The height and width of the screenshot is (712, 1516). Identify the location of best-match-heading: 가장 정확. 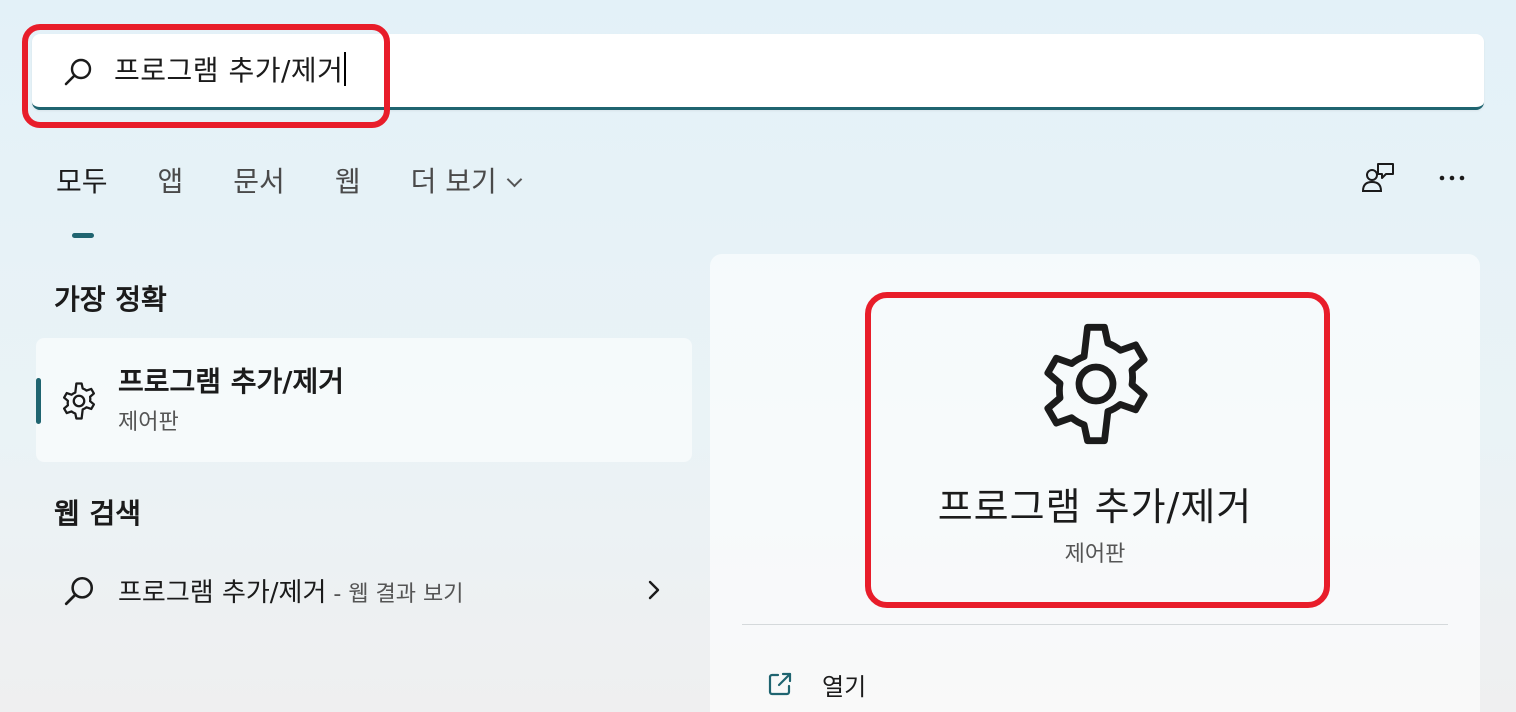
(110, 299).